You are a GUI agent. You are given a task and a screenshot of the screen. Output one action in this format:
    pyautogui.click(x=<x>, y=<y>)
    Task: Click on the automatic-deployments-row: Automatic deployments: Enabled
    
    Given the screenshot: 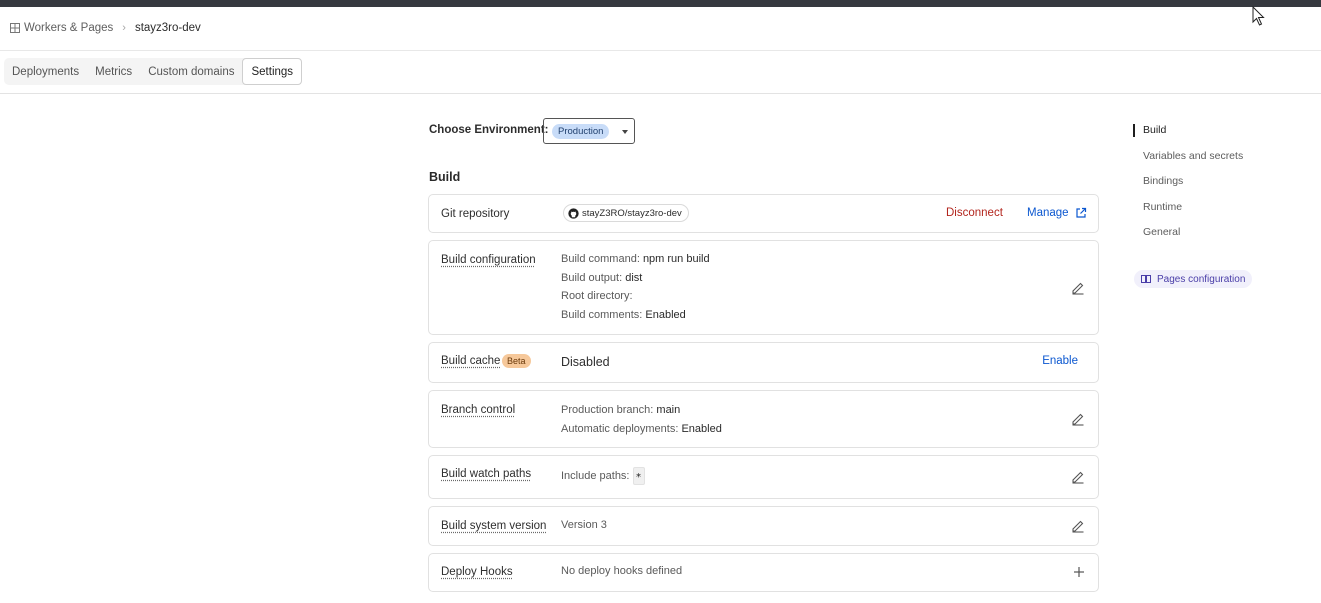 What is the action you would take?
    pyautogui.click(x=641, y=429)
    